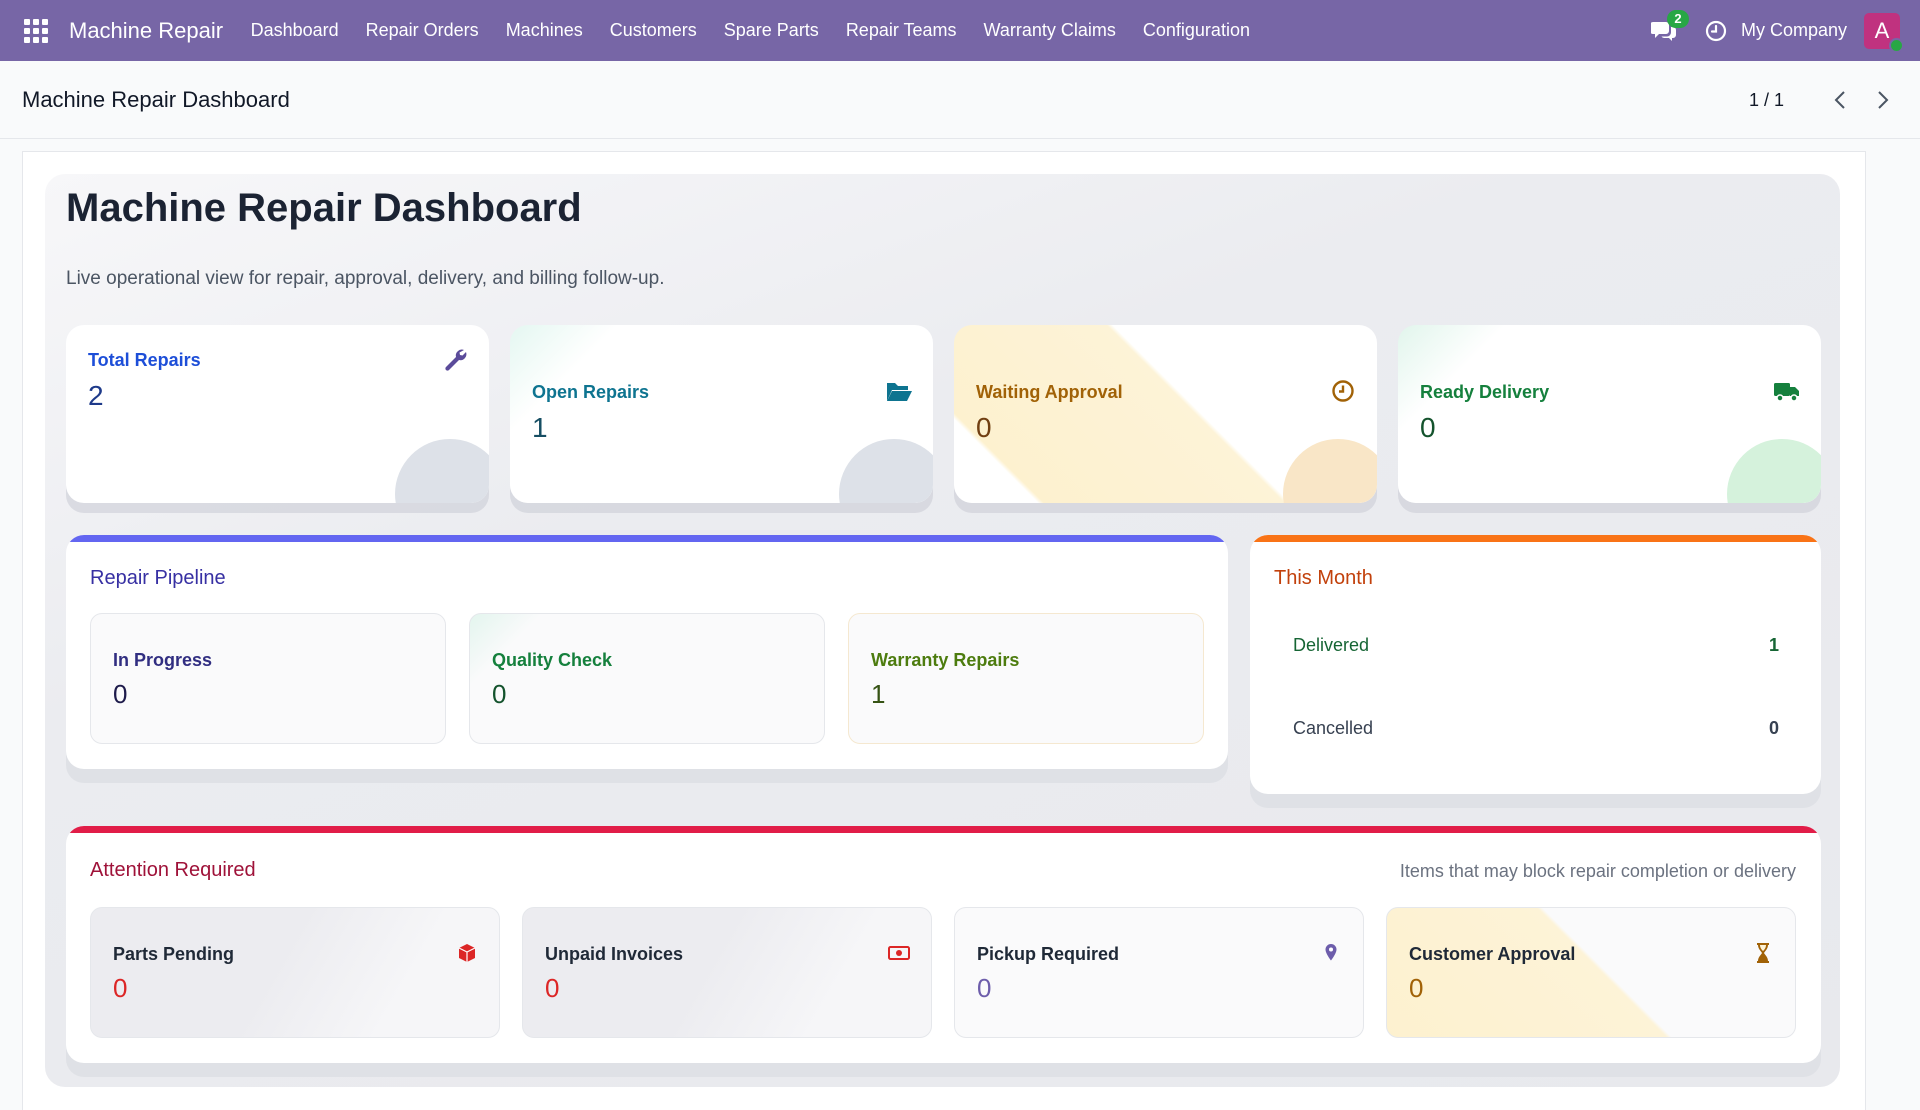 The image size is (1920, 1110). Describe the element at coordinates (1536, 645) in the screenshot. I see `month-row-delivered: Delivered 1` at that location.